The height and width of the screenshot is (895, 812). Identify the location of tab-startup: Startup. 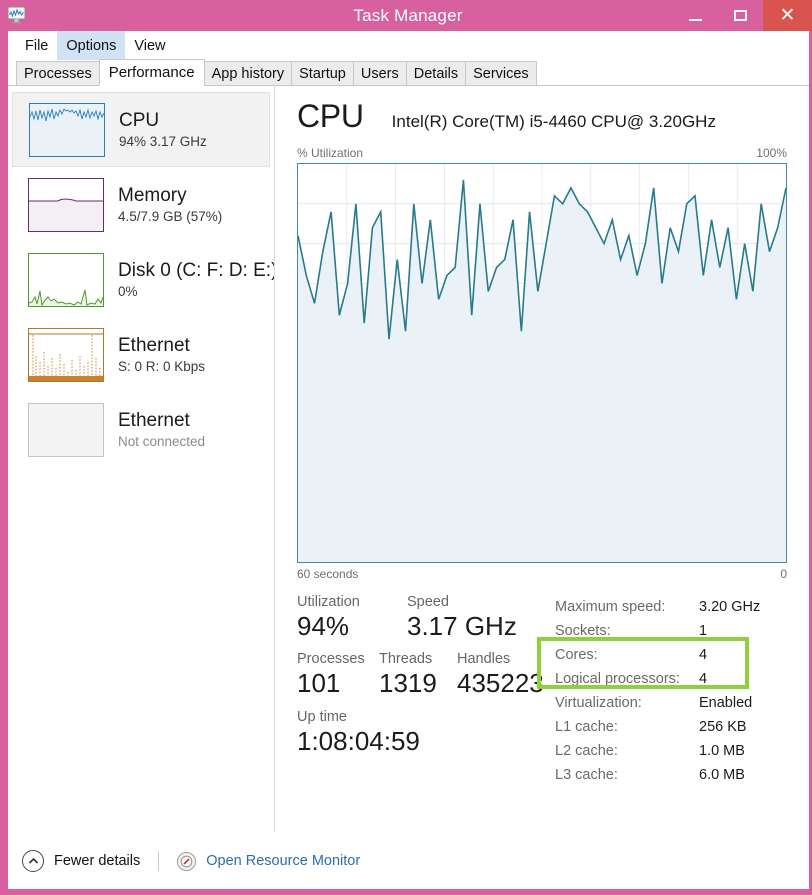
(322, 73).